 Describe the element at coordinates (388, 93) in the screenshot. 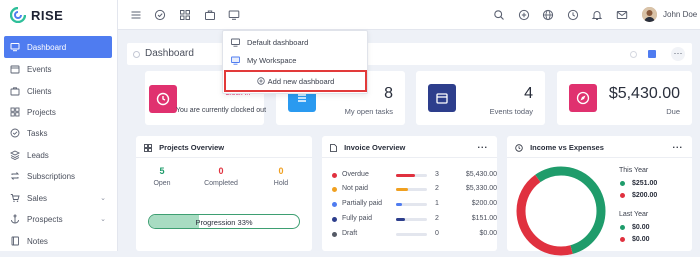

I see `open-tasks-value: 8` at that location.